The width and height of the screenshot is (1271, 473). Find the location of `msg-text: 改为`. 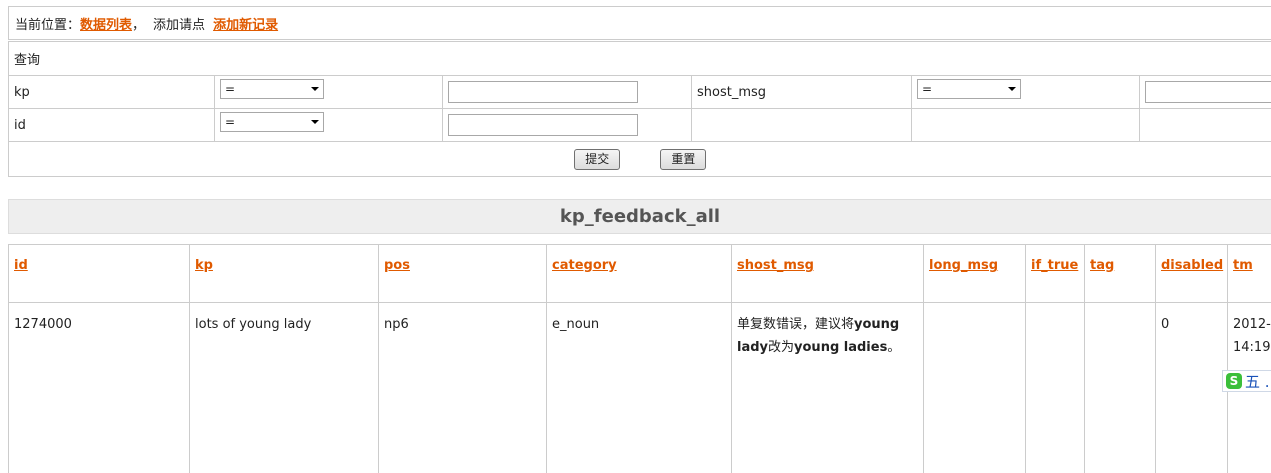

msg-text: 改为 is located at coordinates (781, 347).